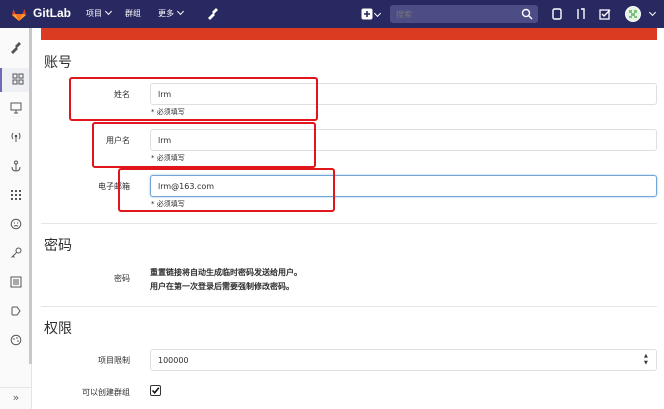 Image resolution: width=664 pixels, height=409 pixels. I want to click on sidebar-admin-area, so click(16, 48).